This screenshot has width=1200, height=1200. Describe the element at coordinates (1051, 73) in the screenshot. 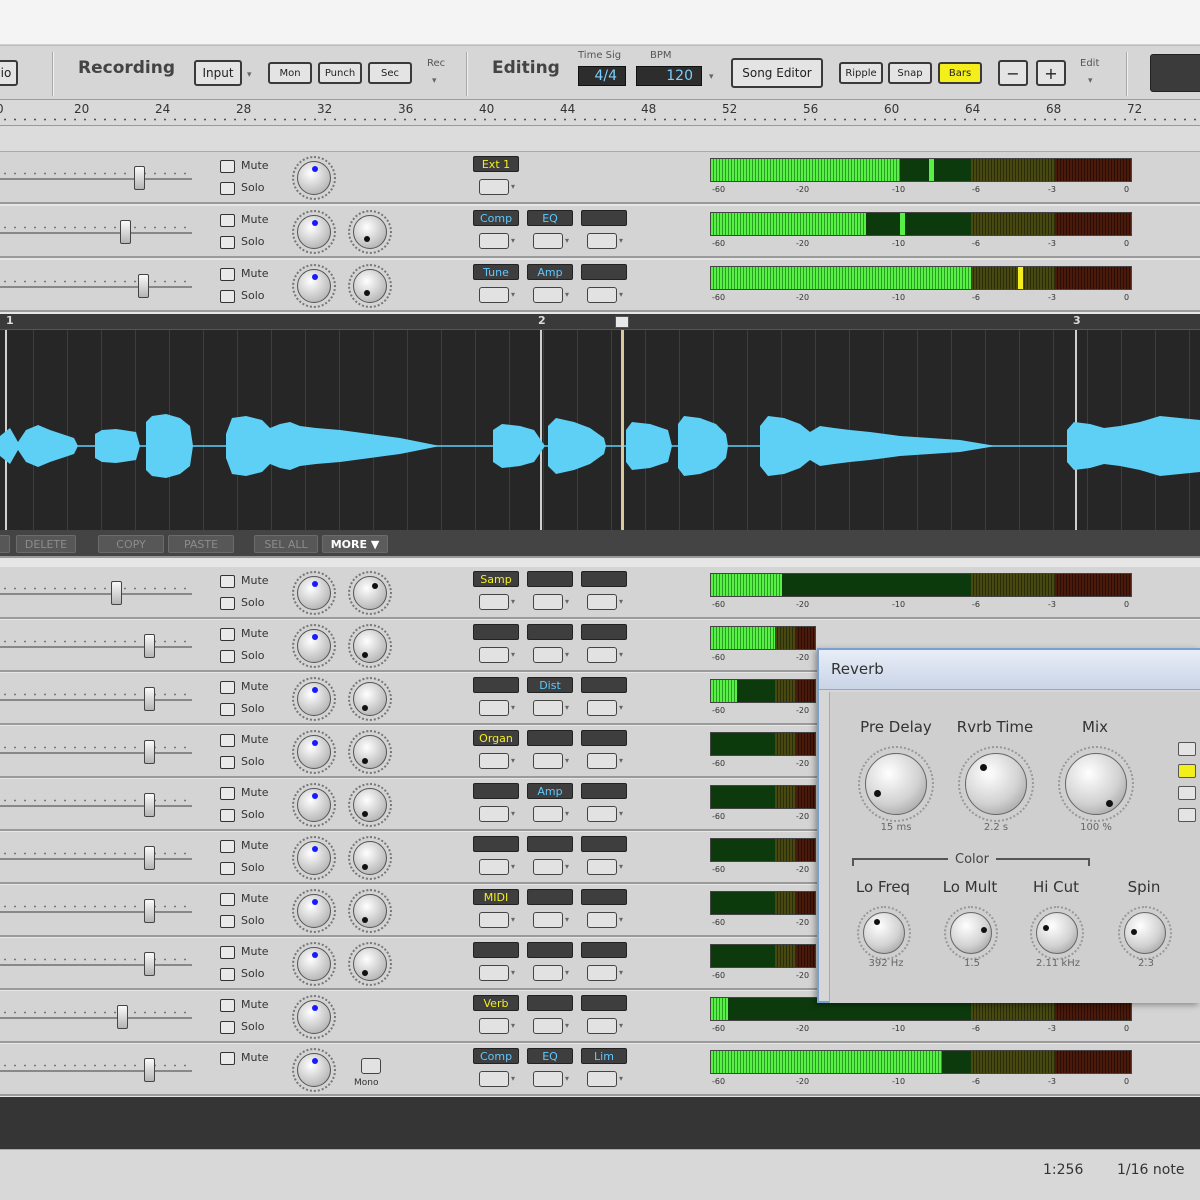

I see `zoom-in-button: +` at that location.